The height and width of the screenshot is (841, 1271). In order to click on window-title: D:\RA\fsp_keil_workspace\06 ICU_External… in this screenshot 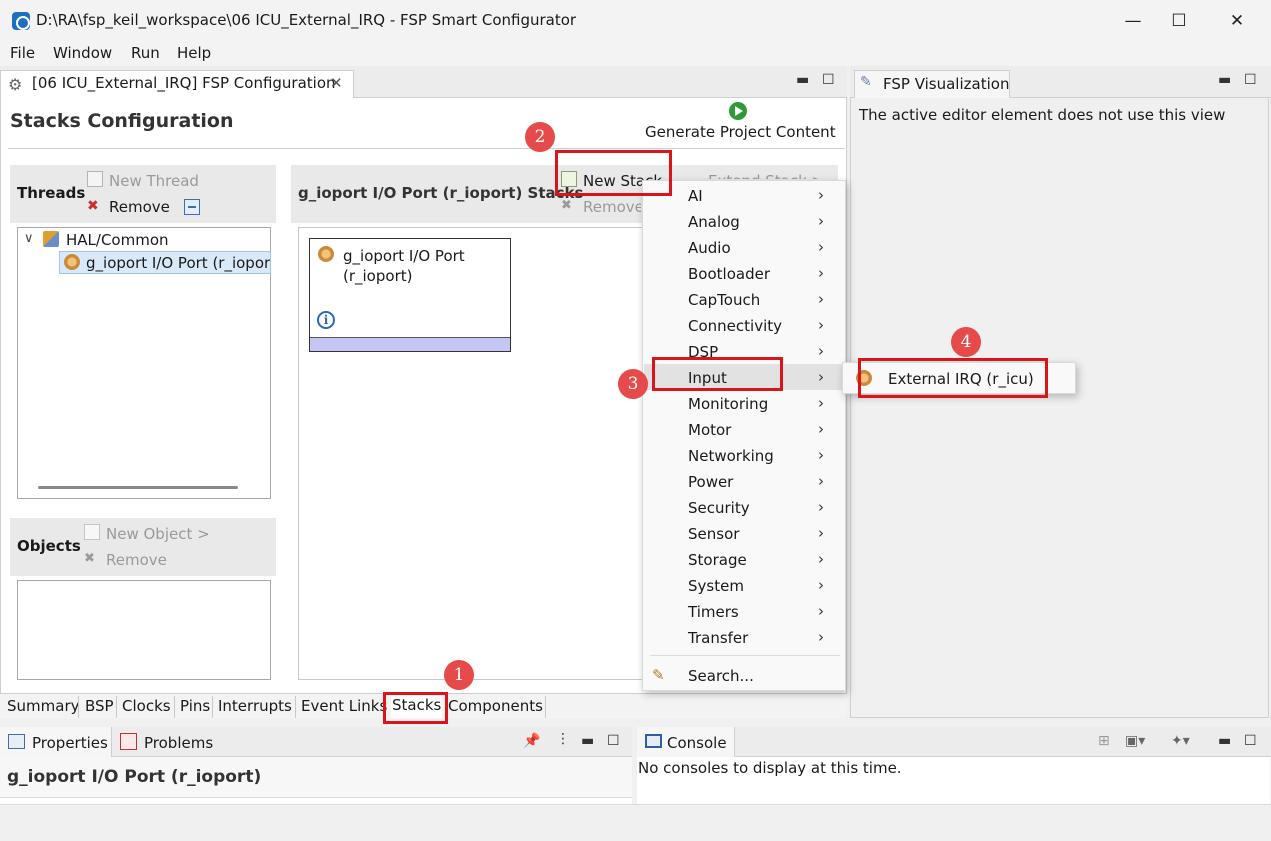, I will do `click(306, 20)`.